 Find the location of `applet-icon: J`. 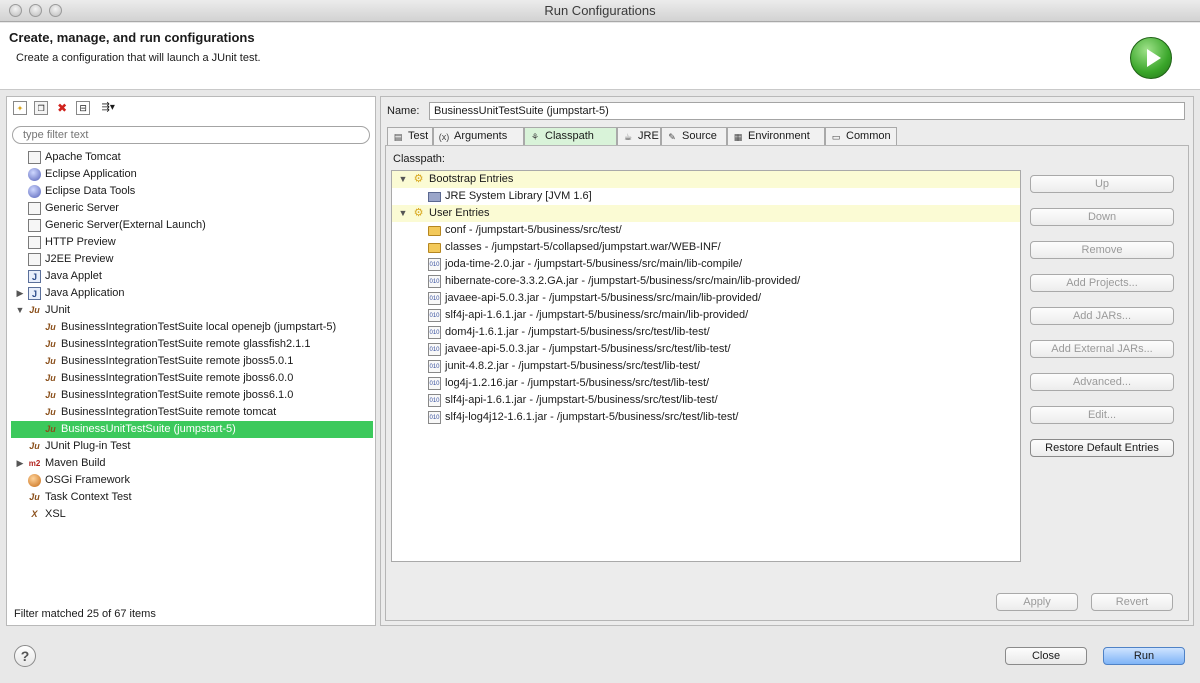

applet-icon: J is located at coordinates (34, 276).